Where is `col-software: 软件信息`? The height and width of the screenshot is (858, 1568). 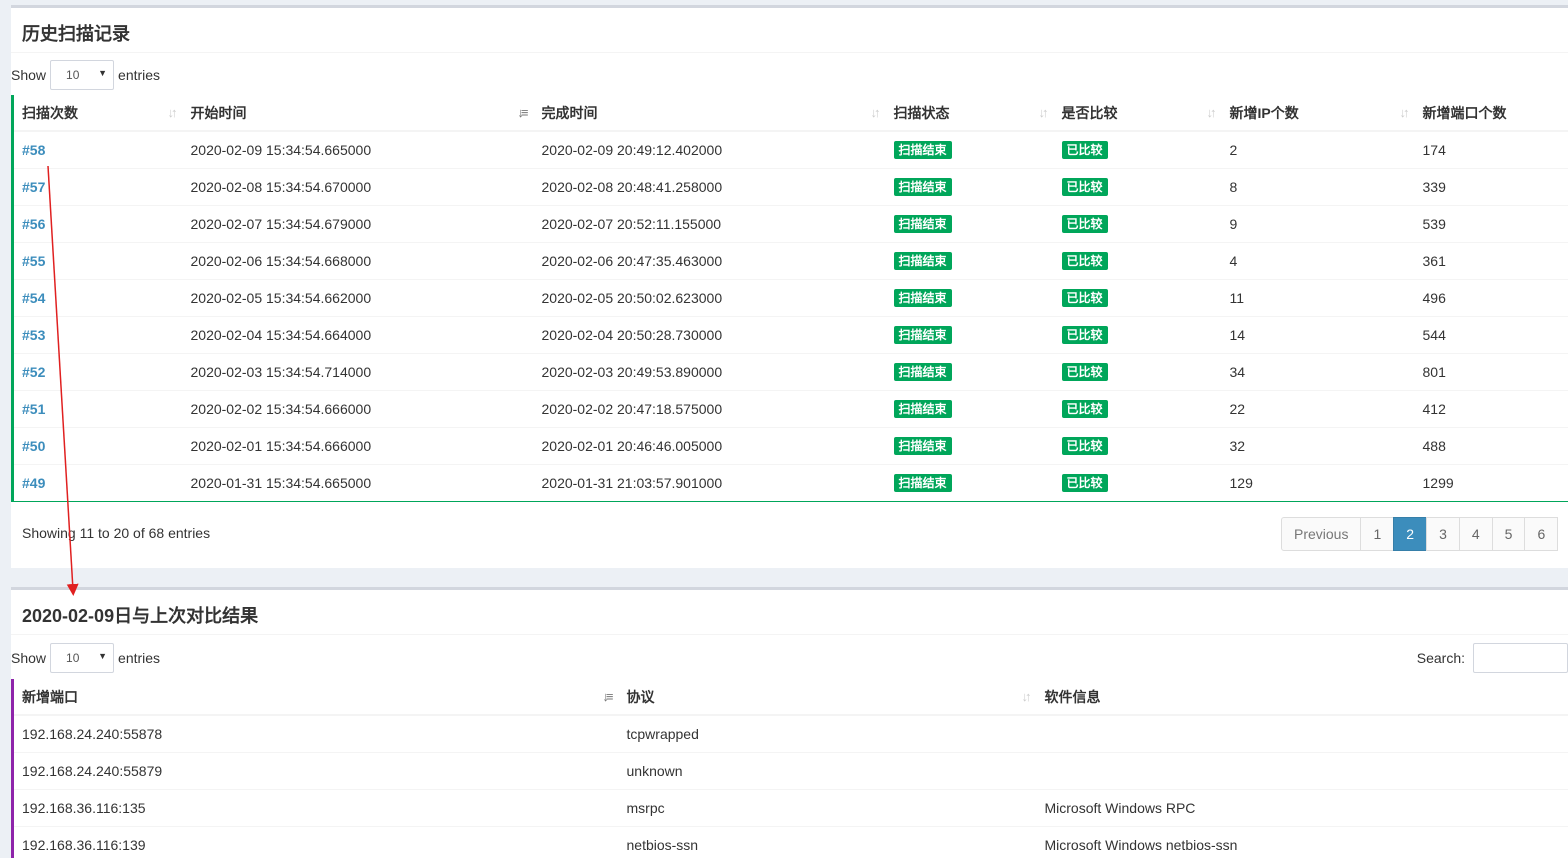 col-software: 软件信息 is located at coordinates (1302, 697).